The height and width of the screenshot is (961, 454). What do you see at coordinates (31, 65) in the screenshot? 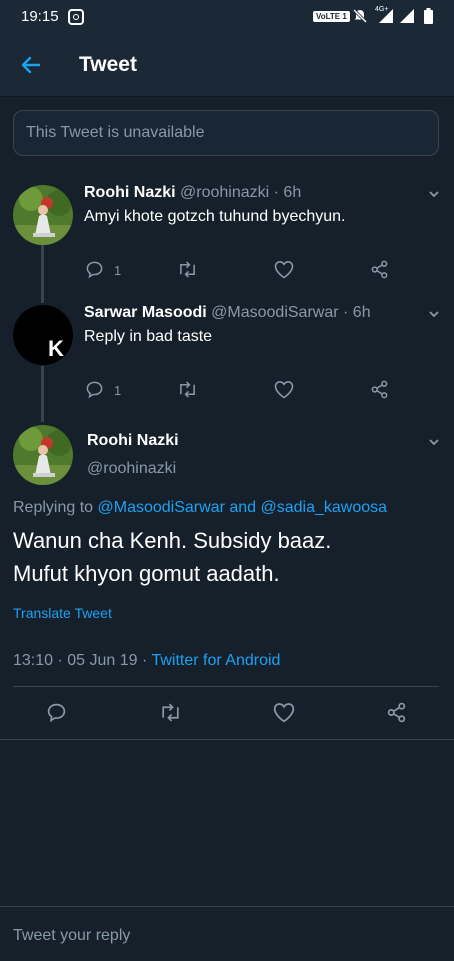
I see `back-arrow-icon` at bounding box center [31, 65].